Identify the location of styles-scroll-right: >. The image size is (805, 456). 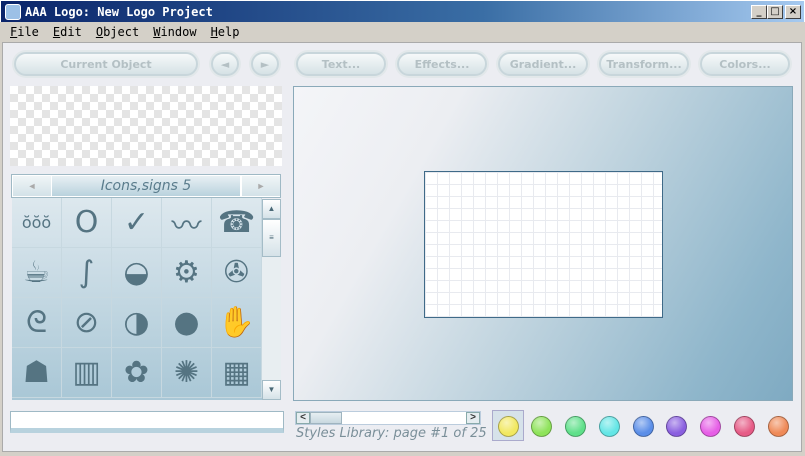
(473, 418).